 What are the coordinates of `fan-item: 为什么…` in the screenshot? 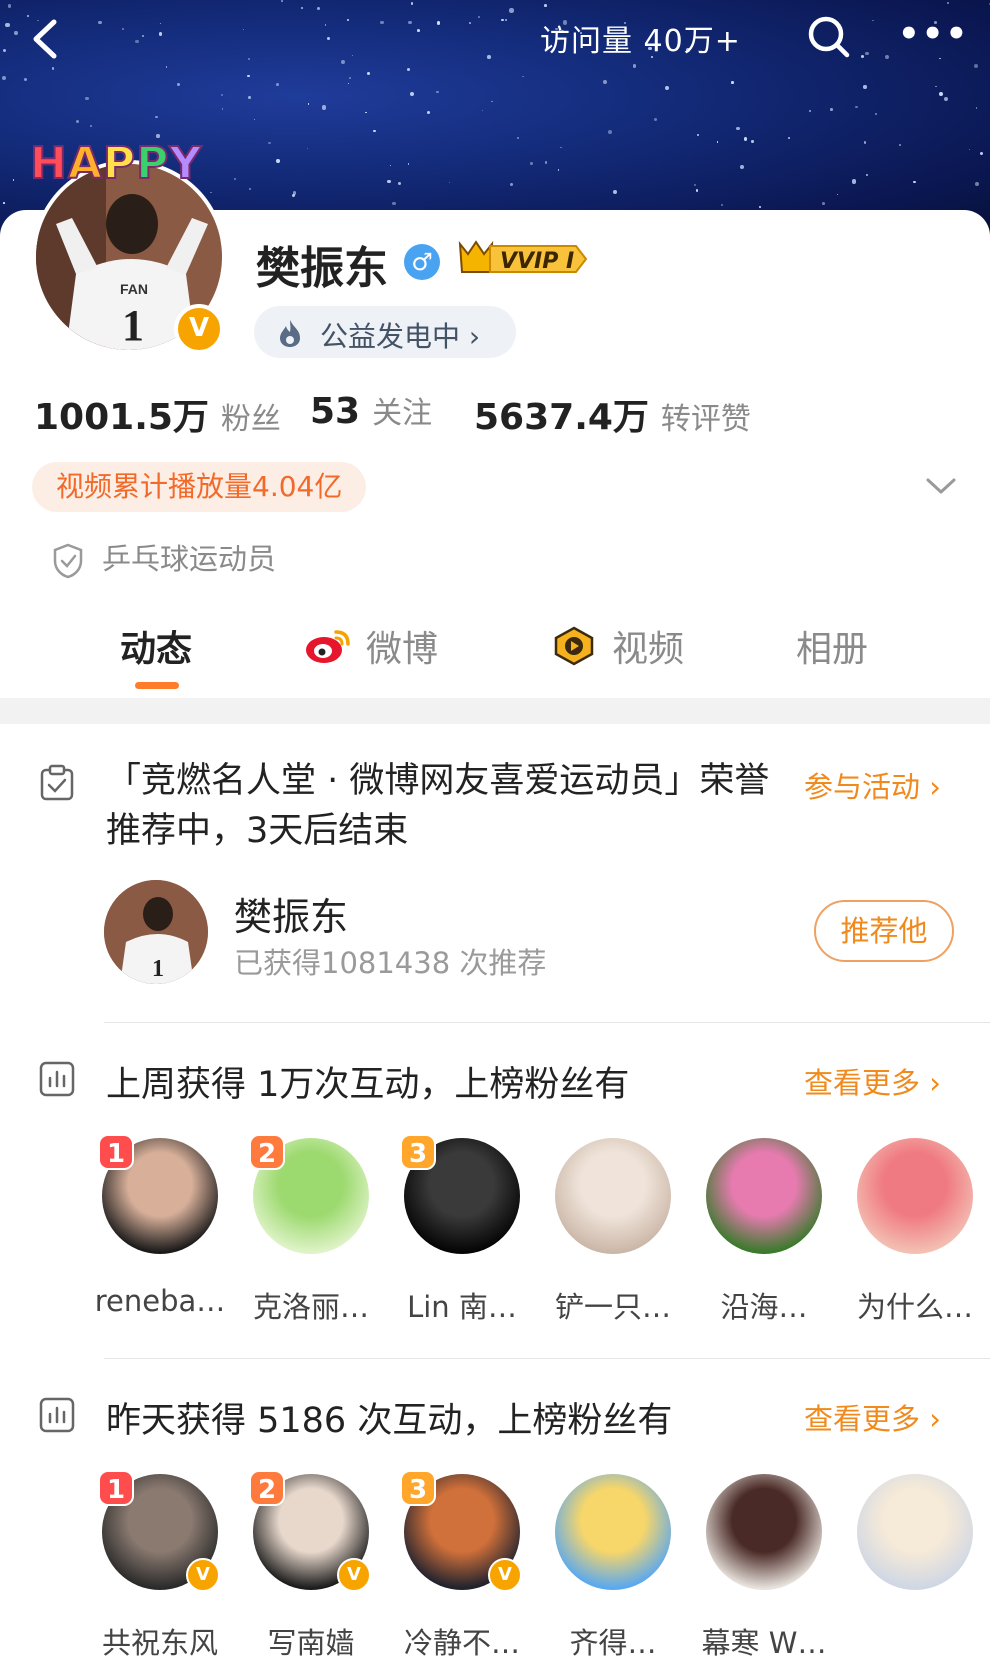 It's located at (915, 1232).